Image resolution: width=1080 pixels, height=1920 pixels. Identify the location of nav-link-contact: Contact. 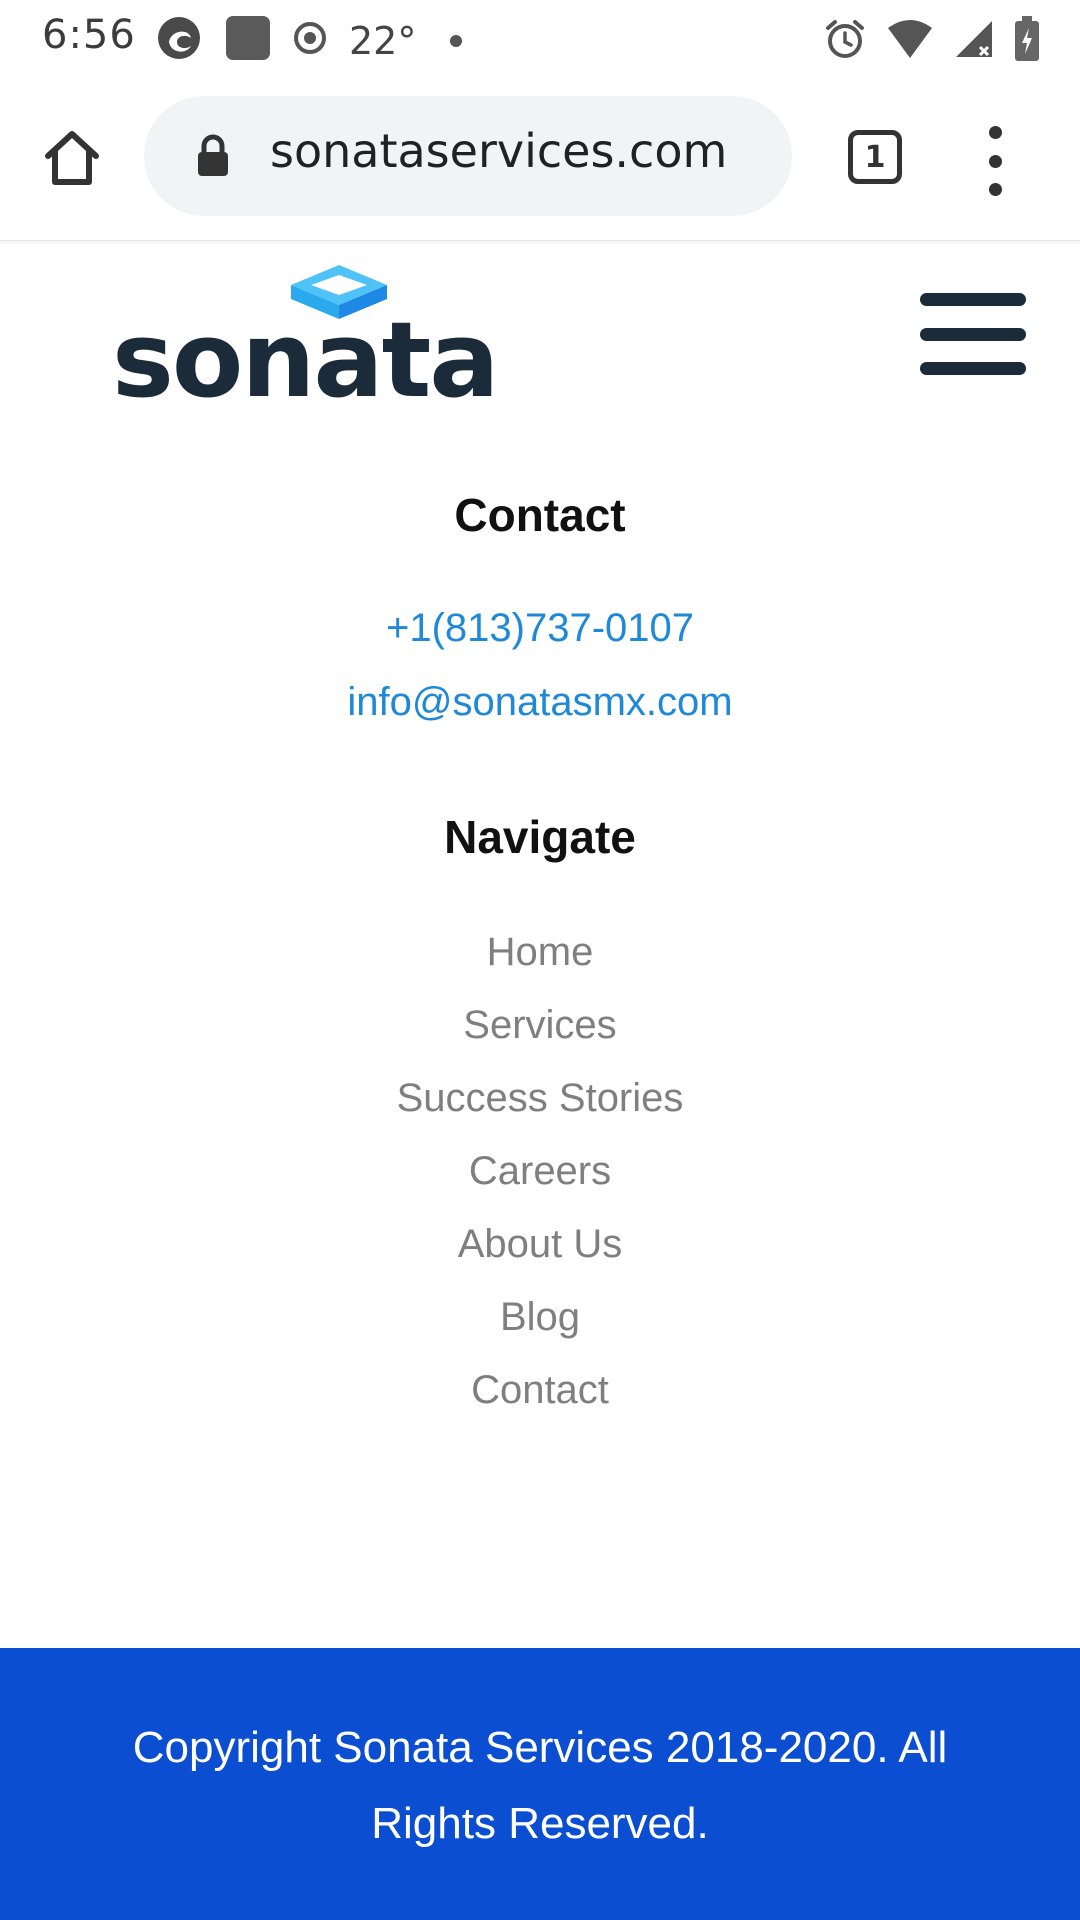
(540, 1396).